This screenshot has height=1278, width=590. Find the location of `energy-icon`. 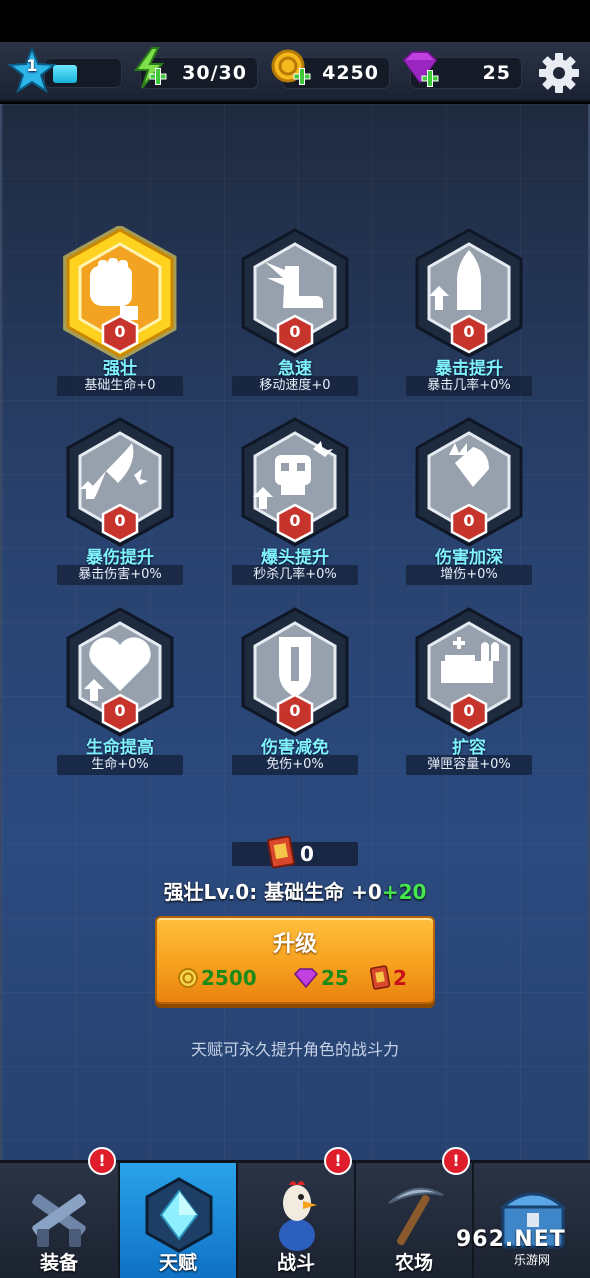

energy-icon is located at coordinates (150, 68).